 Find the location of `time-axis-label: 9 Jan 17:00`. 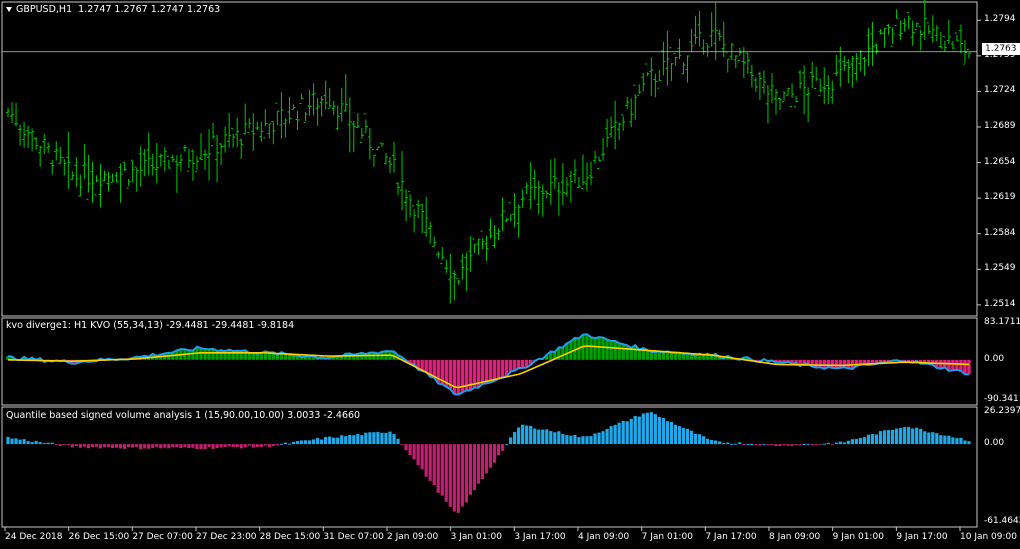

time-axis-label: 9 Jan 17:00 is located at coordinates (922, 537).